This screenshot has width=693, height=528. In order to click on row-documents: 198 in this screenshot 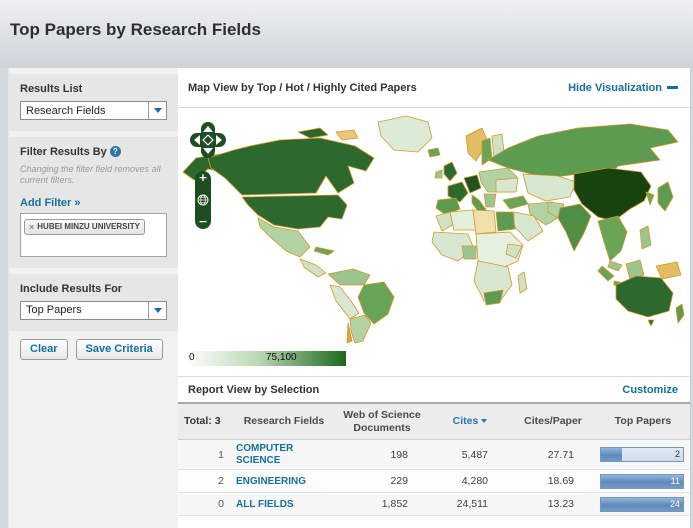, I will do `click(382, 455)`.